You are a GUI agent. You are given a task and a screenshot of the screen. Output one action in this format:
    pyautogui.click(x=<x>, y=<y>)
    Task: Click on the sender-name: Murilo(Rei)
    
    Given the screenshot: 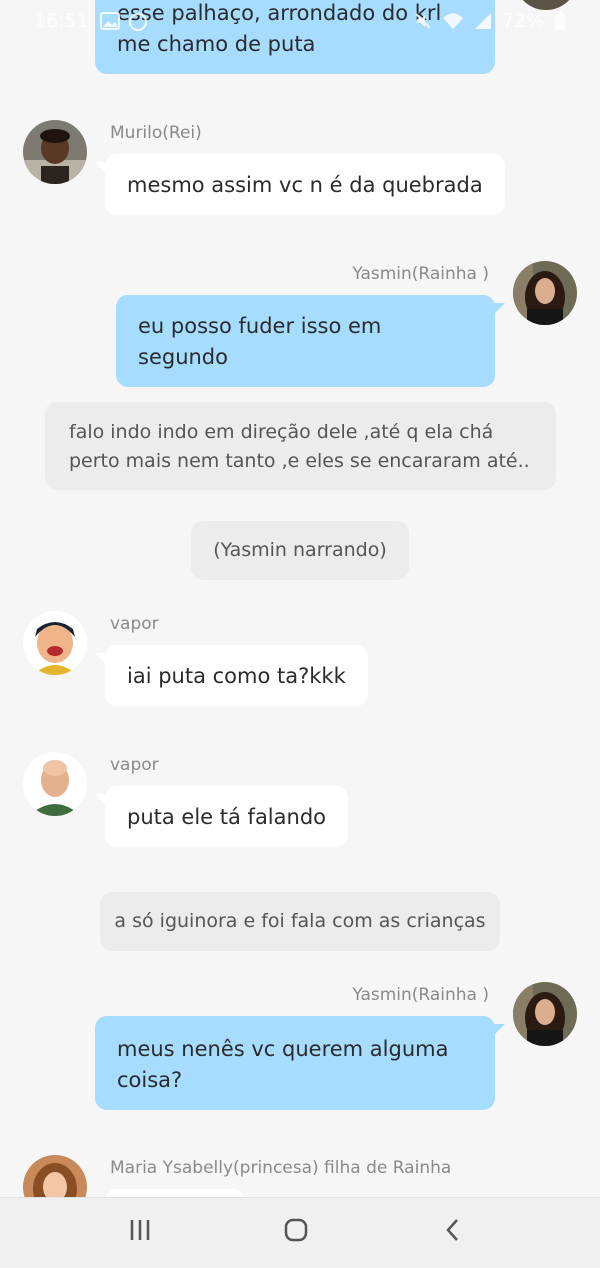 What is the action you would take?
    pyautogui.click(x=156, y=133)
    